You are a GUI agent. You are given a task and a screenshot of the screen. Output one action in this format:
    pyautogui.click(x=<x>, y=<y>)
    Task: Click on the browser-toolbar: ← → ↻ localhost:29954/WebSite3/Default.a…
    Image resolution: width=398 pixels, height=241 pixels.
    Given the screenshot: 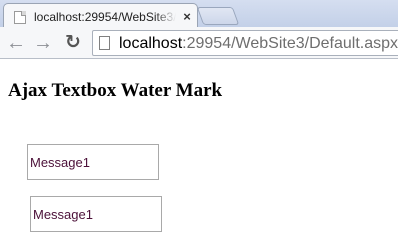 What is the action you would take?
    pyautogui.click(x=199, y=43)
    